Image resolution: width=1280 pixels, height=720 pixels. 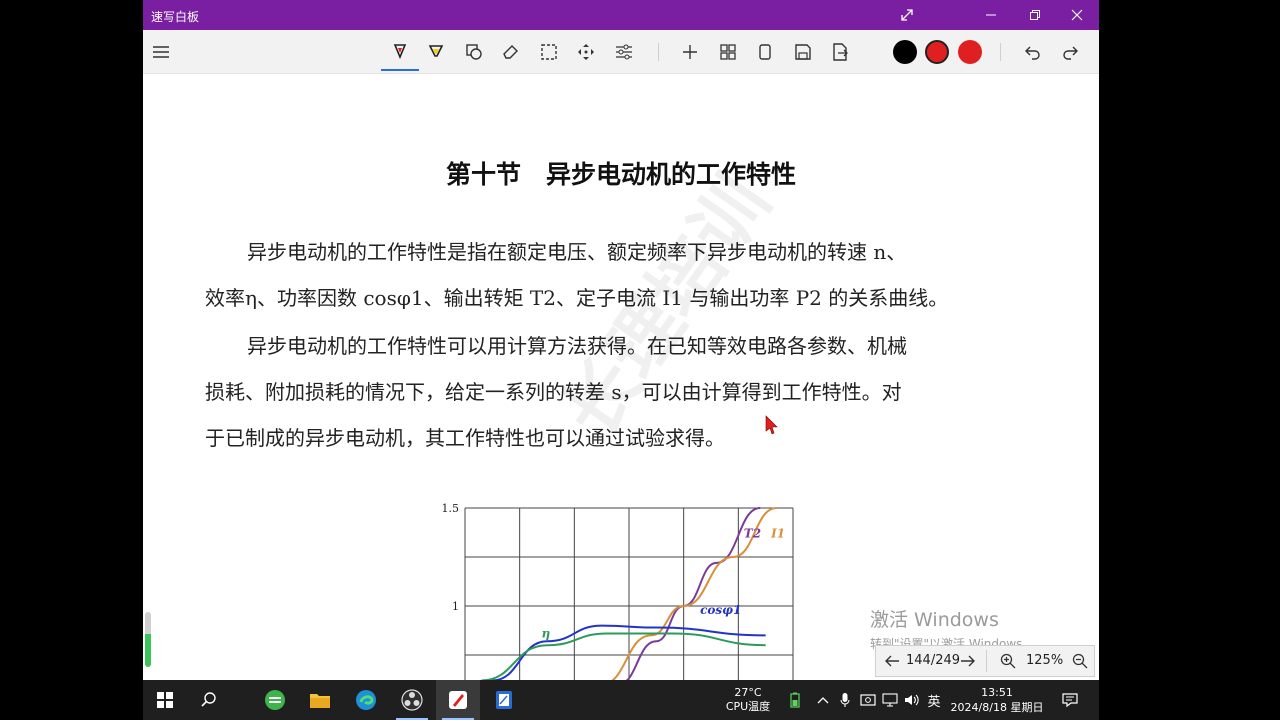 What do you see at coordinates (621, 15) in the screenshot?
I see `title-bar: 速写白板` at bounding box center [621, 15].